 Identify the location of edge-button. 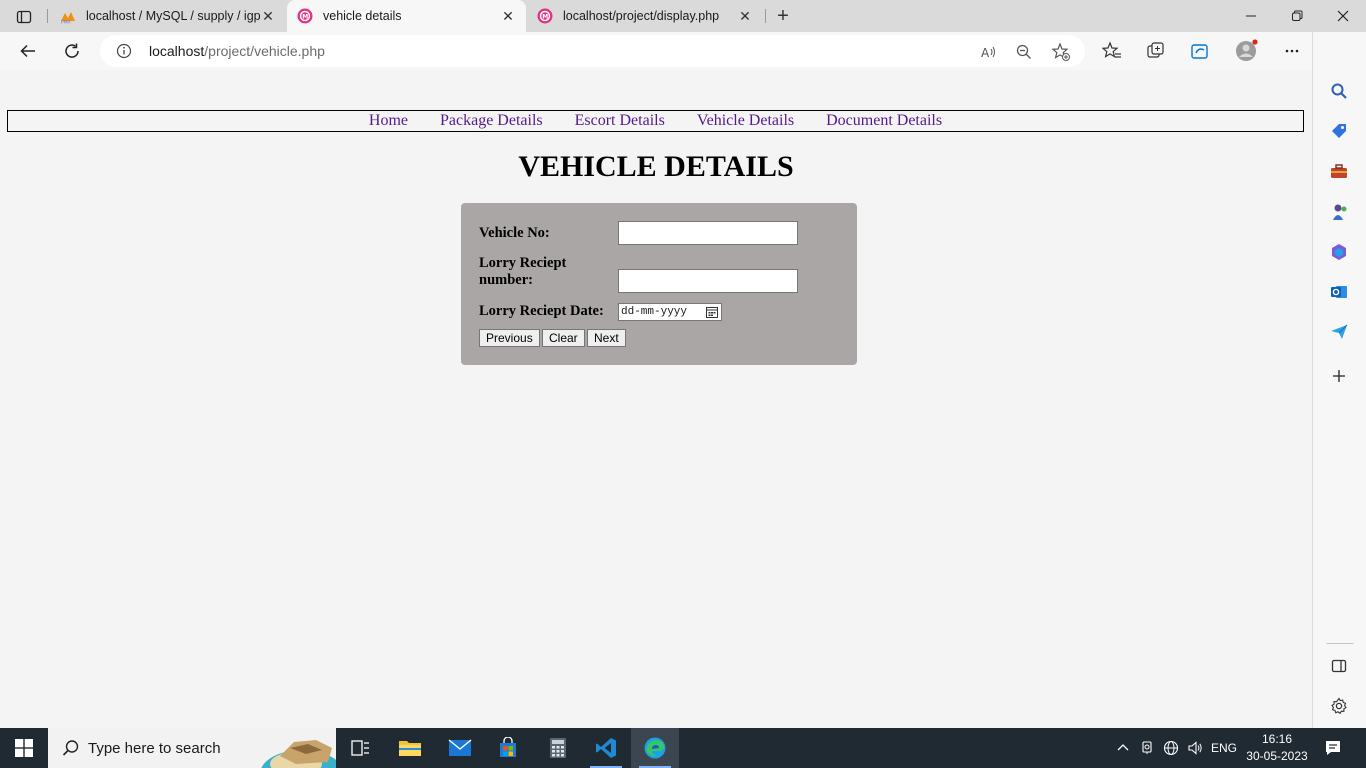
(655, 748).